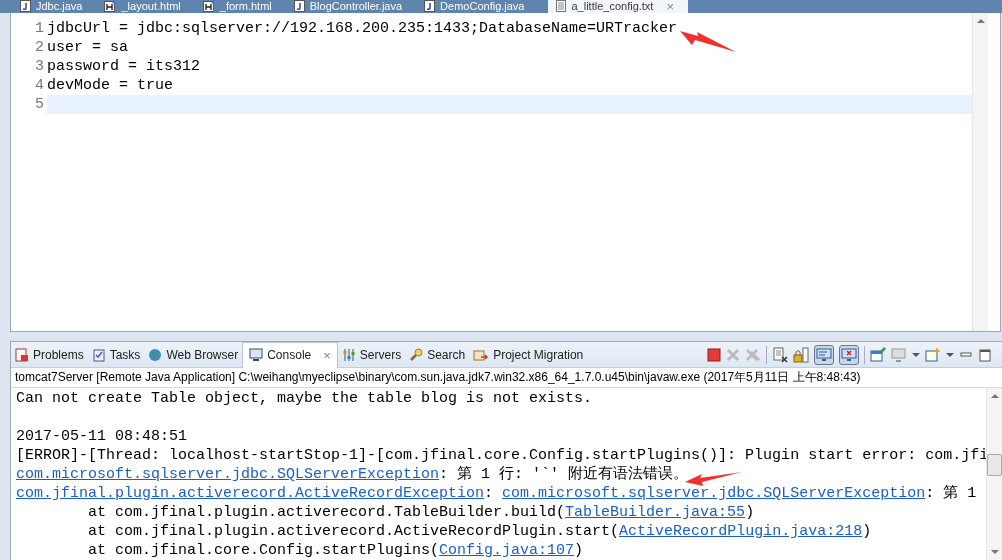 The width and height of the screenshot is (1002, 560). What do you see at coordinates (481, 354) in the screenshot?
I see `migration-icon` at bounding box center [481, 354].